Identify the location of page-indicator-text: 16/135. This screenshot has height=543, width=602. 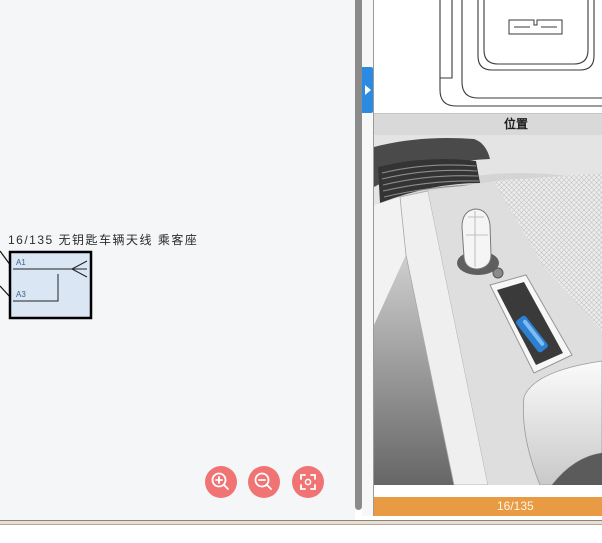
(515, 506).